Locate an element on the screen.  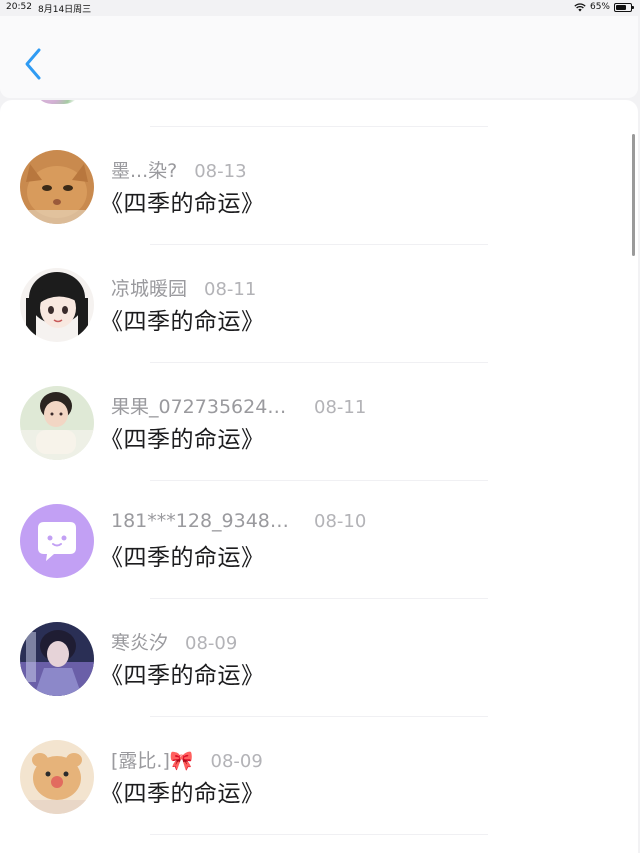
divider is located at coordinates (319, 834).